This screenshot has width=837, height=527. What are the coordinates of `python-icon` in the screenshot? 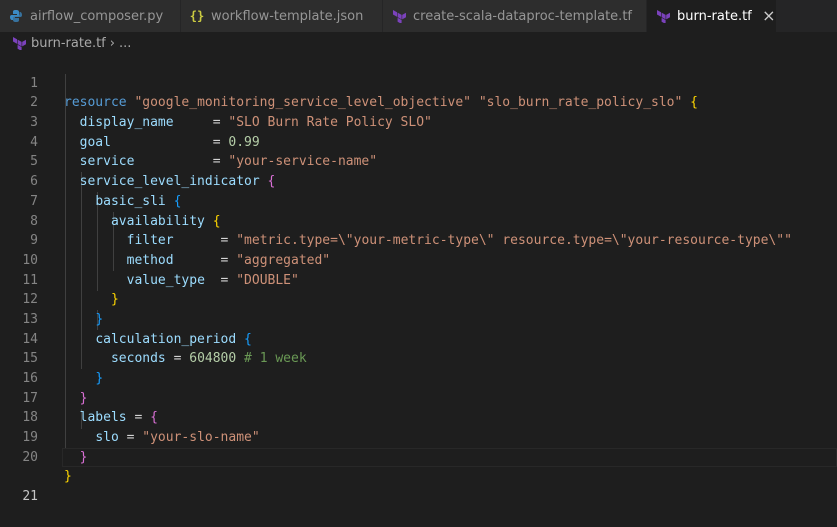 It's located at (16, 16).